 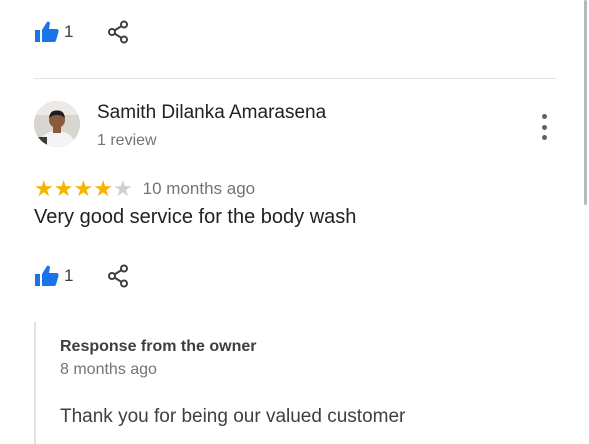 I want to click on review-rating-row: ★ ★ ★ ★ ★ 10 months ago, so click(x=144, y=189).